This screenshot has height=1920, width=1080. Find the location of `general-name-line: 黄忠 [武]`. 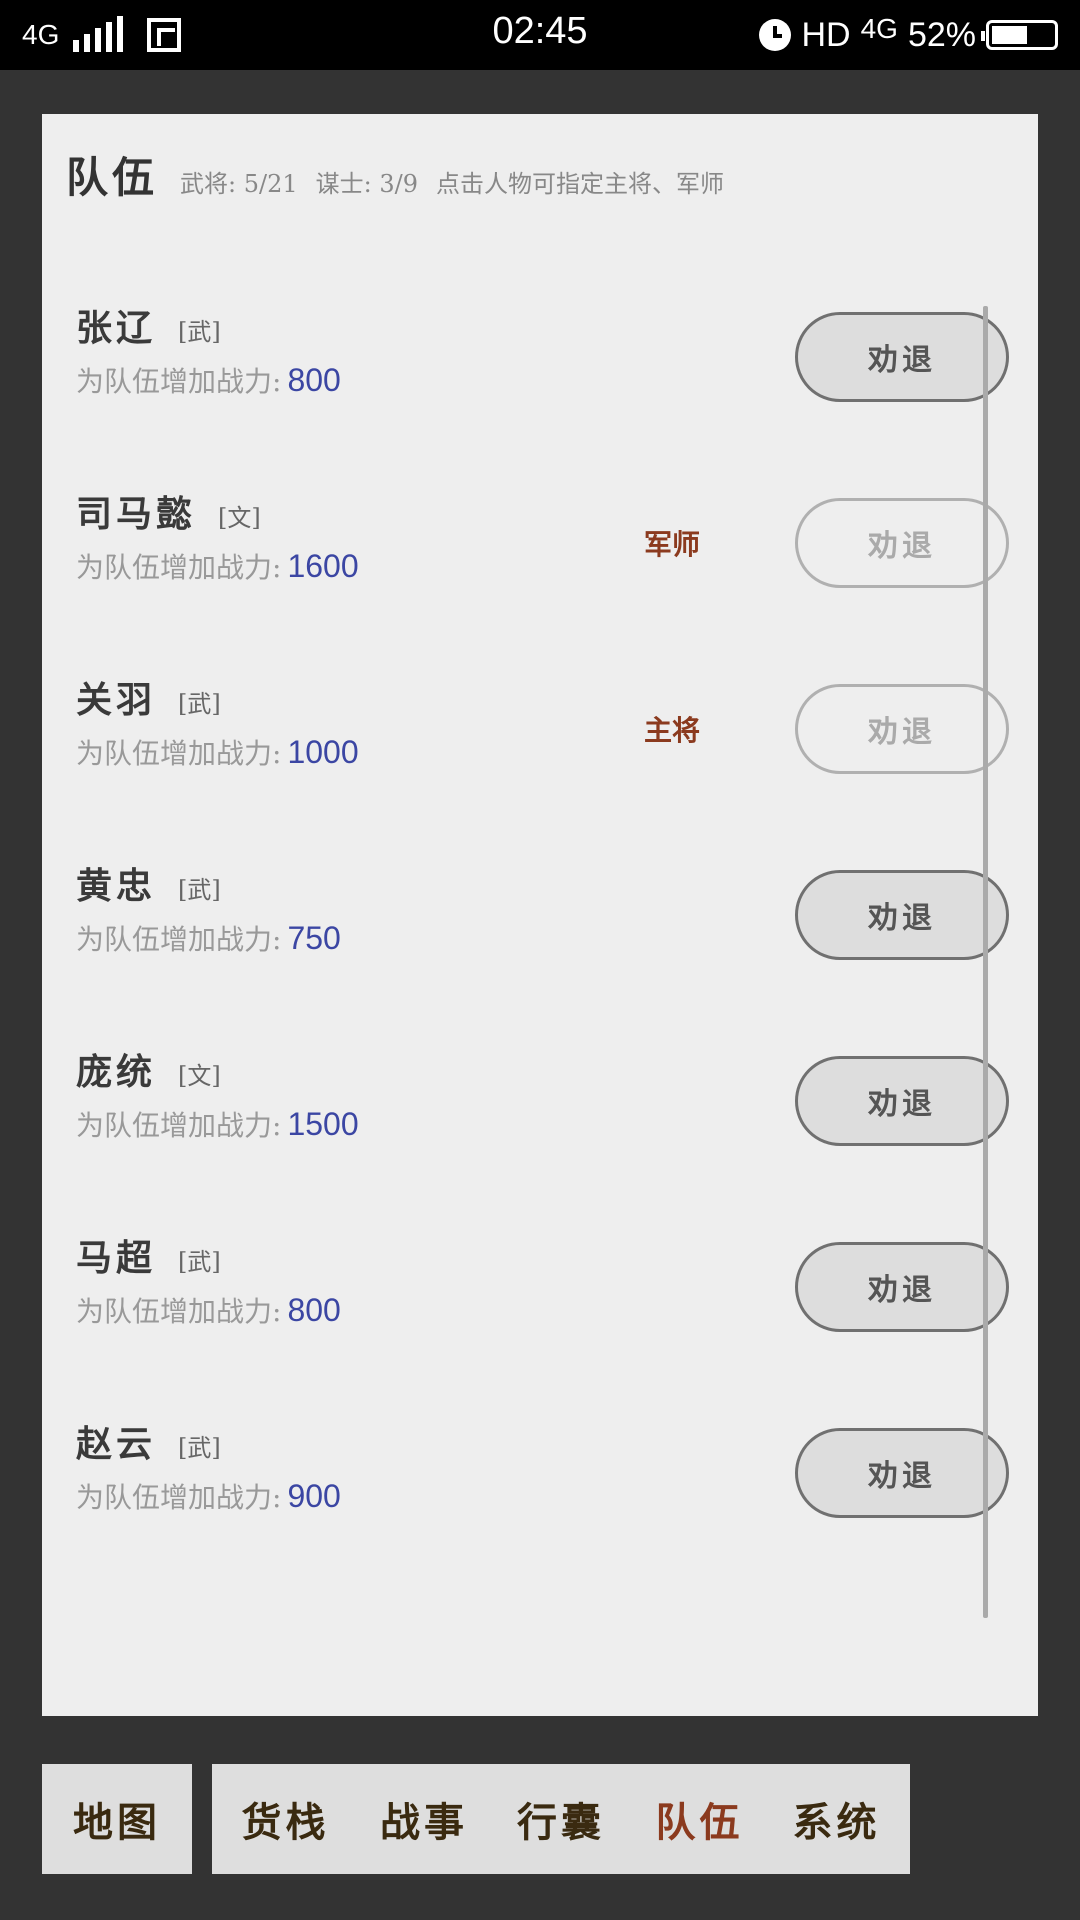

general-name-line: 黄忠 [武] is located at coordinates (148, 883).